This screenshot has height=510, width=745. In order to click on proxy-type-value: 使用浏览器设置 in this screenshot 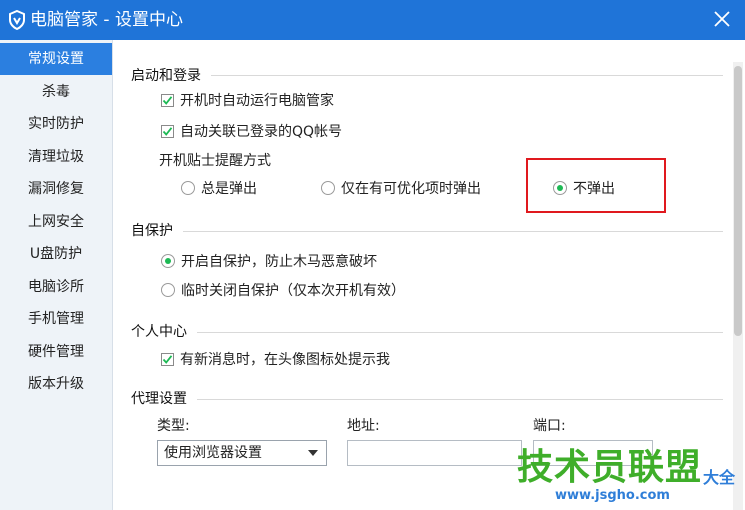, I will do `click(213, 453)`.